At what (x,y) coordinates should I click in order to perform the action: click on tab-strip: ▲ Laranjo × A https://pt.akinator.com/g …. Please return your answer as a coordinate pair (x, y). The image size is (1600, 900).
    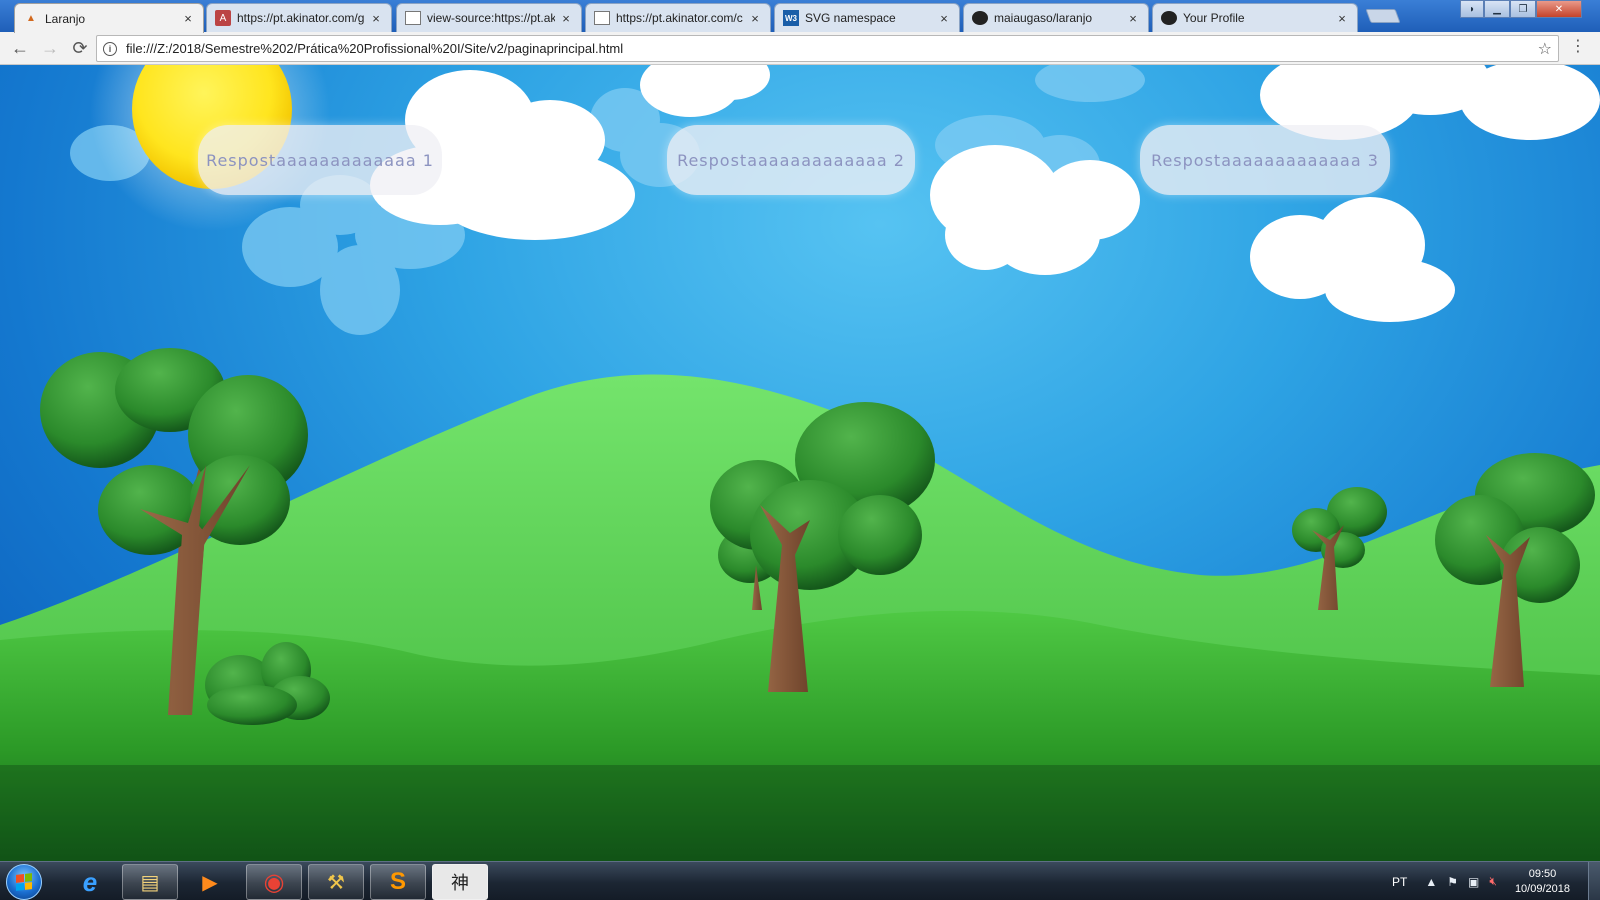
    Looking at the image, I should click on (800, 16).